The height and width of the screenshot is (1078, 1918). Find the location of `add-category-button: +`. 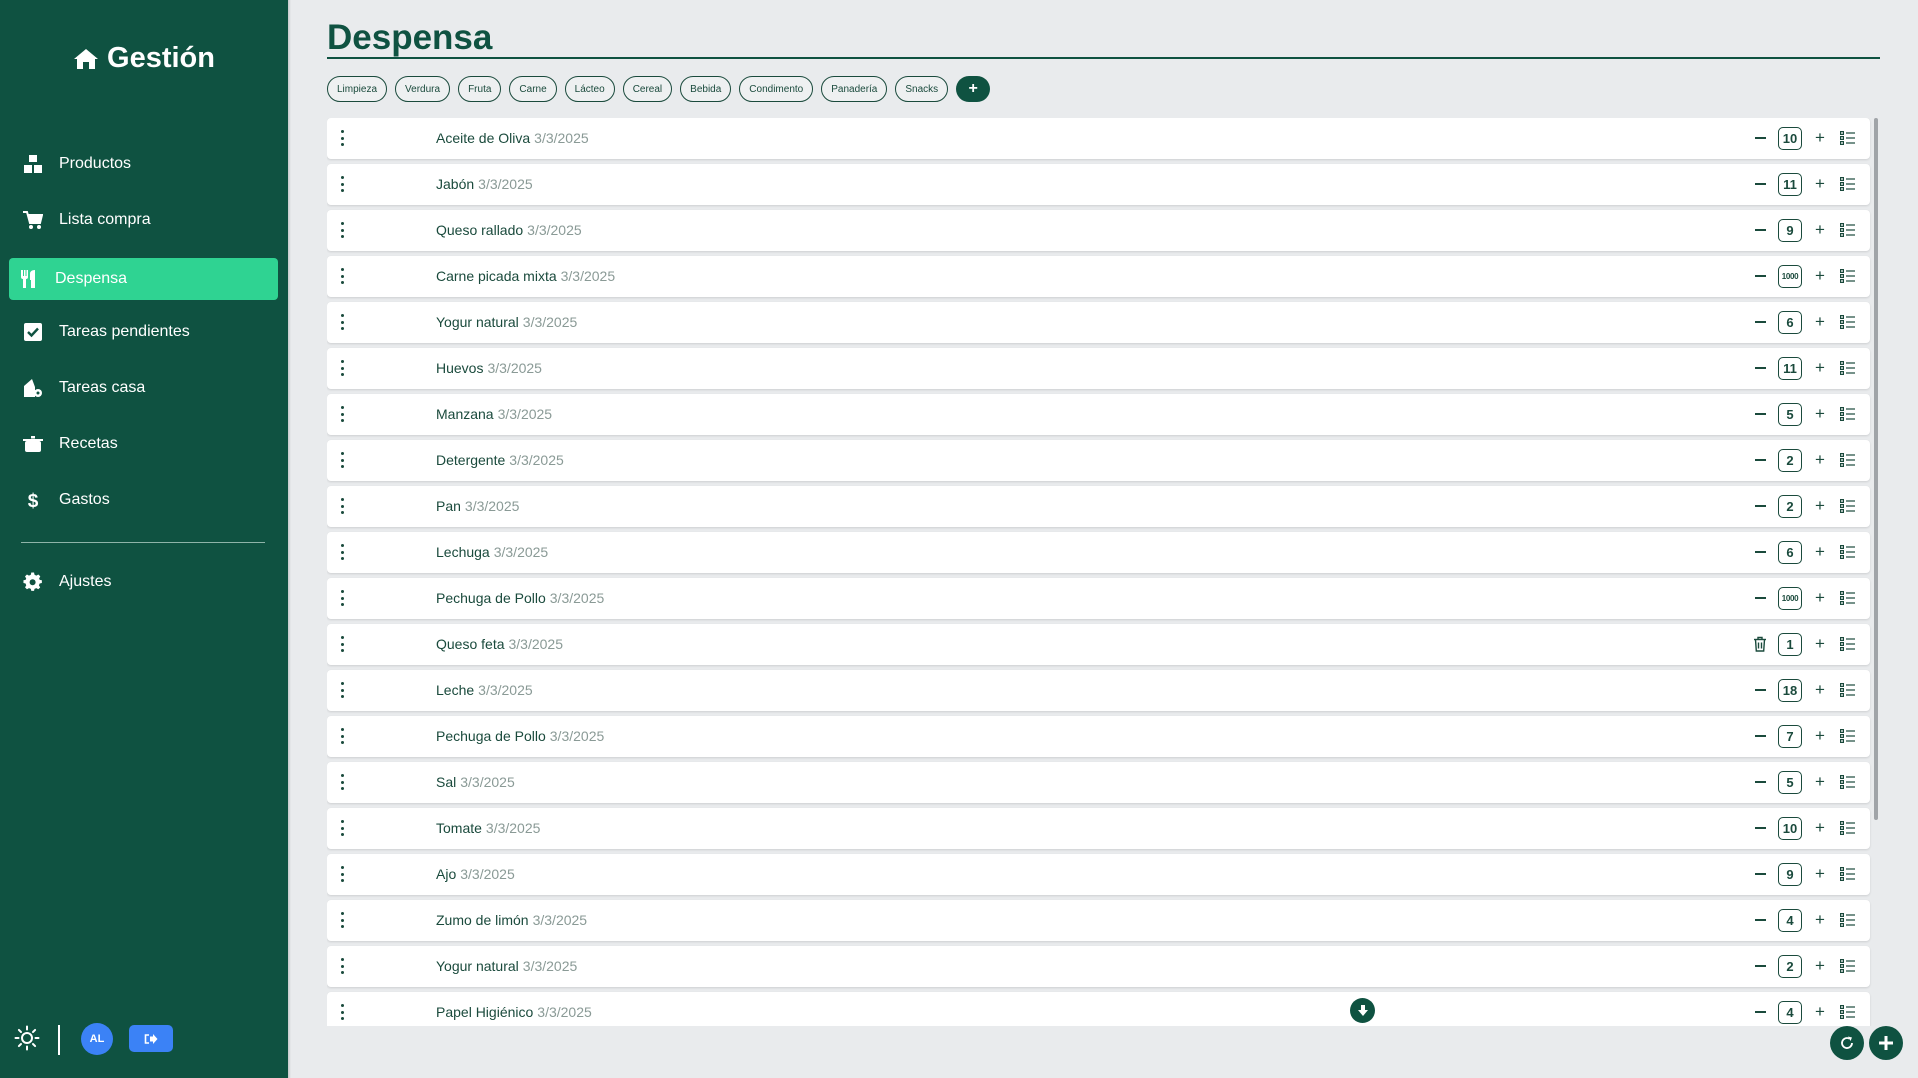

add-category-button: + is located at coordinates (973, 89).